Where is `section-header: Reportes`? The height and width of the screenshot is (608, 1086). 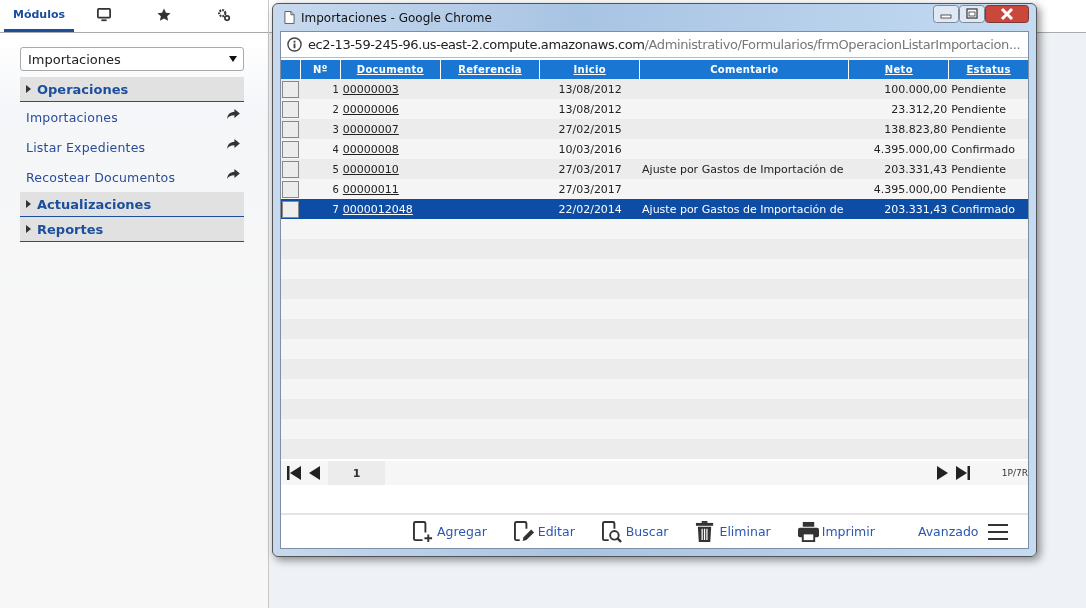
section-header: Reportes is located at coordinates (132, 229).